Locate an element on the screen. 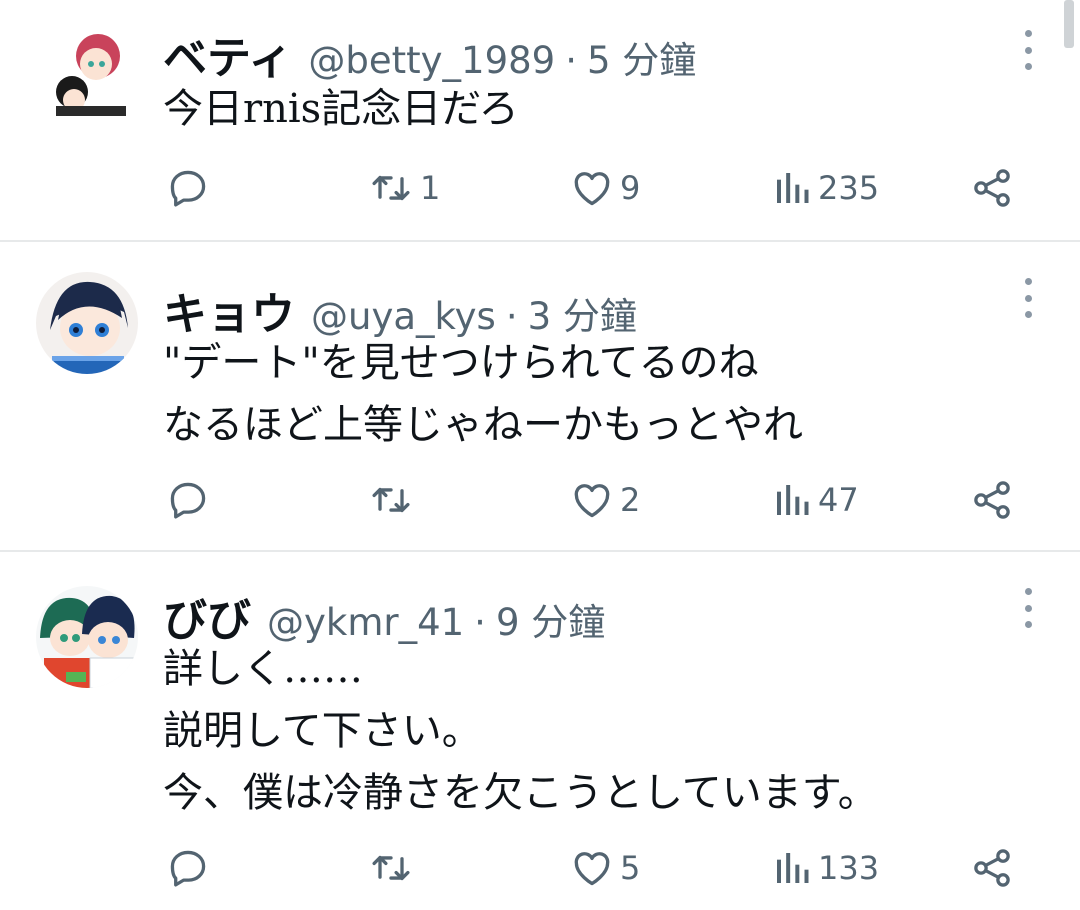 This screenshot has width=1080, height=910. views-button: 235 is located at coordinates (825, 188).